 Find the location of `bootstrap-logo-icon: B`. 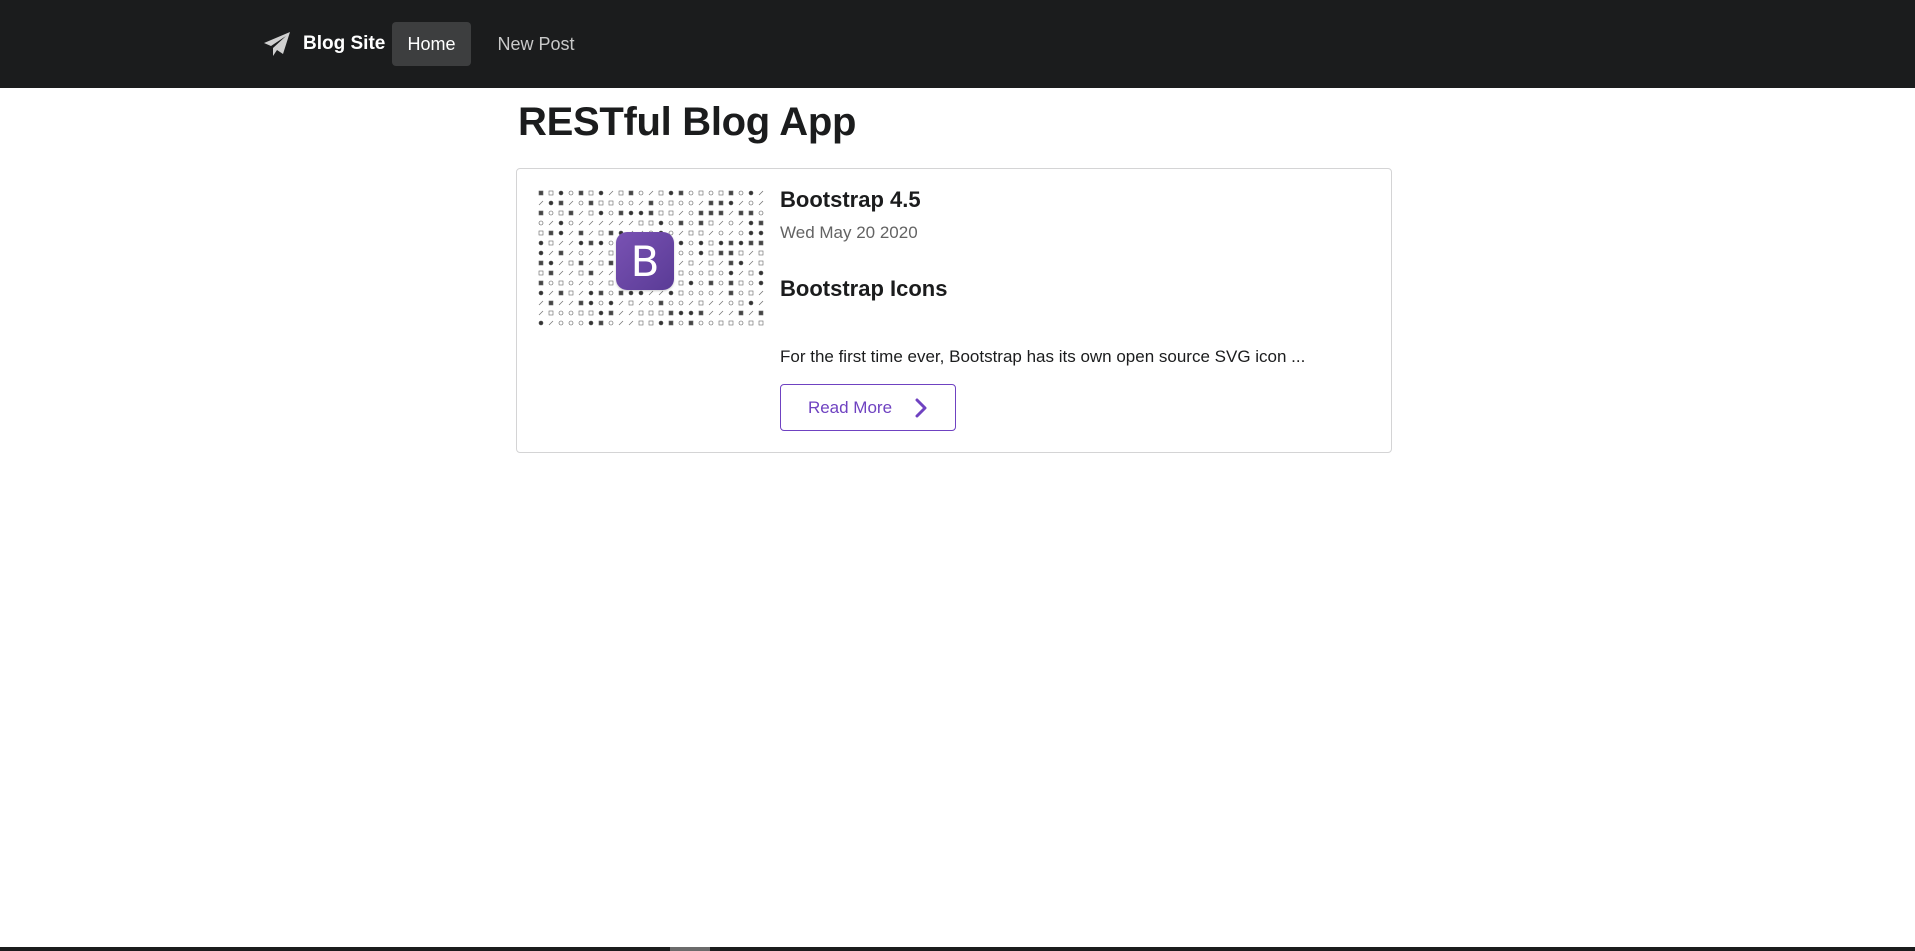

bootstrap-logo-icon: B is located at coordinates (645, 261).